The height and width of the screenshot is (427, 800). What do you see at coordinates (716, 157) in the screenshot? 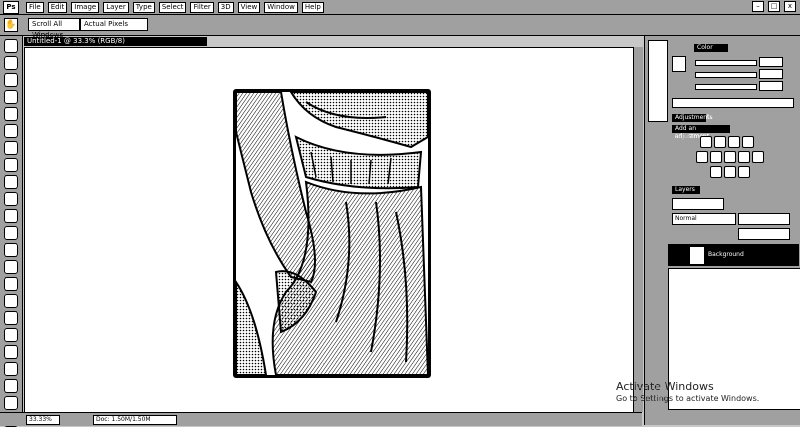
I see `hue-saturation-icon` at bounding box center [716, 157].